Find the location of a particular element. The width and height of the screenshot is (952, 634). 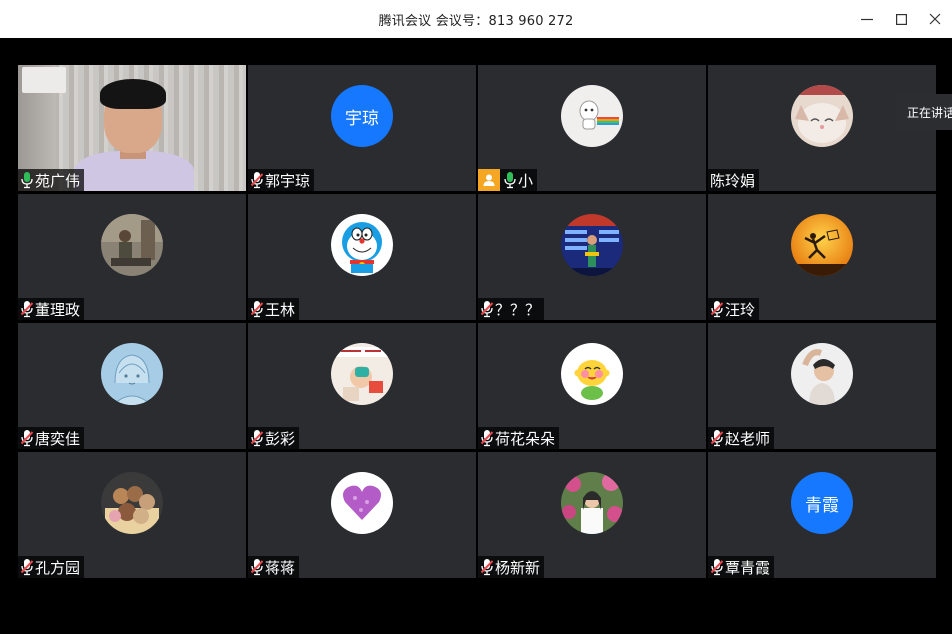

window-title: 腾讯会议 会议号：813 960 272 is located at coordinates (476, 21).